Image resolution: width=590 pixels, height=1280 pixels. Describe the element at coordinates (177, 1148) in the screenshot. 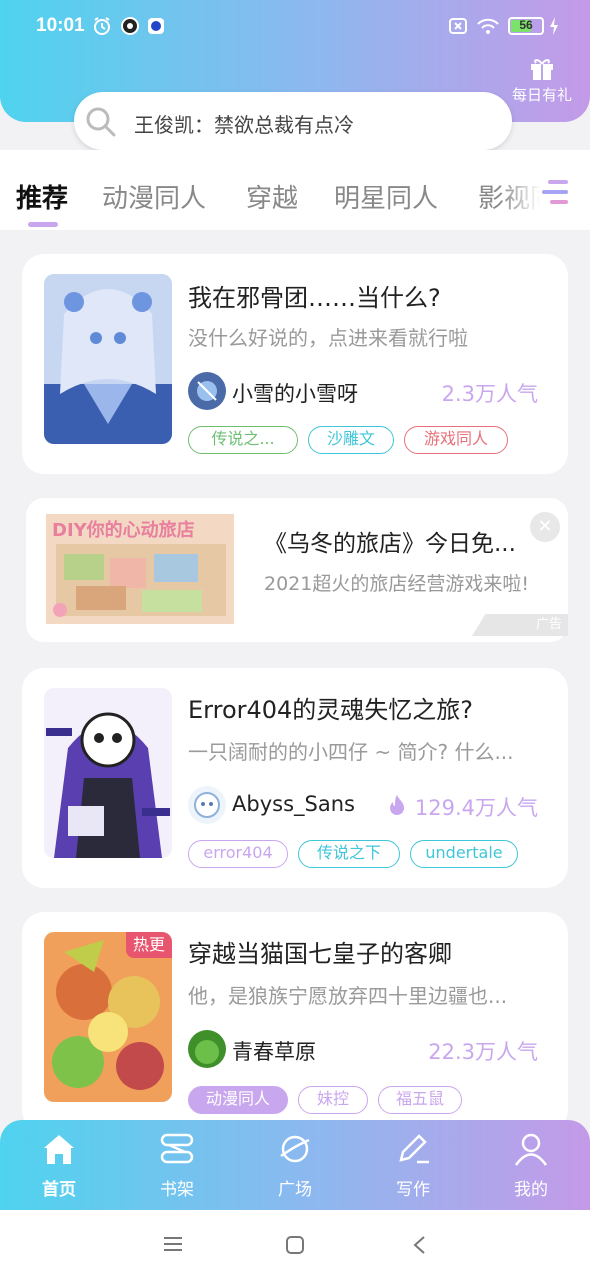

I see `bookshelf-icon` at that location.